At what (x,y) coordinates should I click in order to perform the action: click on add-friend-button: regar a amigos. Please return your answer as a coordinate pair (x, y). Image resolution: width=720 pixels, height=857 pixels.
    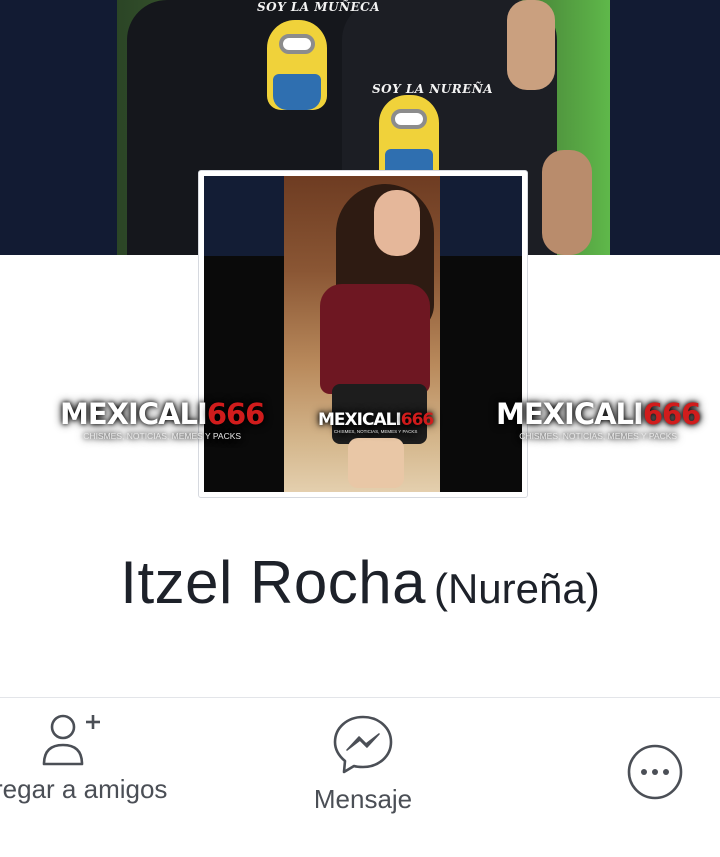
    Looking at the image, I should click on (95, 758).